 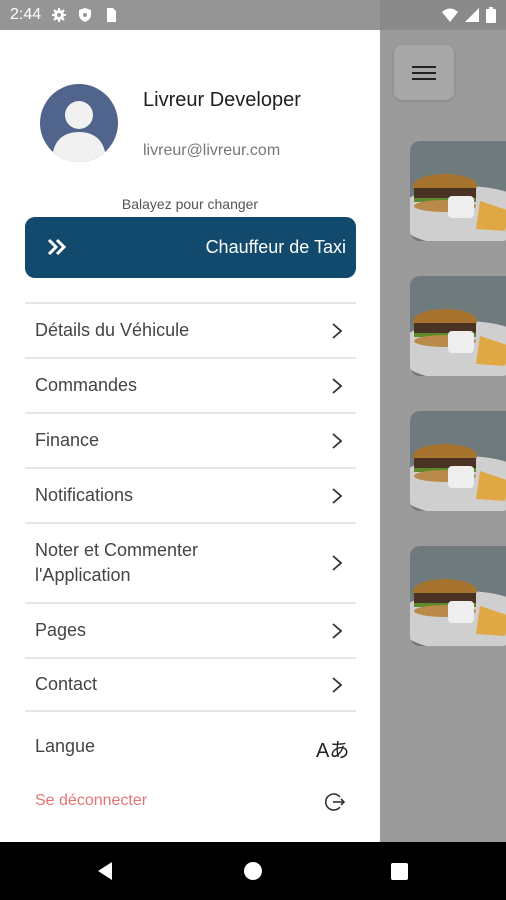 What do you see at coordinates (85, 15) in the screenshot?
I see `shield-icon` at bounding box center [85, 15].